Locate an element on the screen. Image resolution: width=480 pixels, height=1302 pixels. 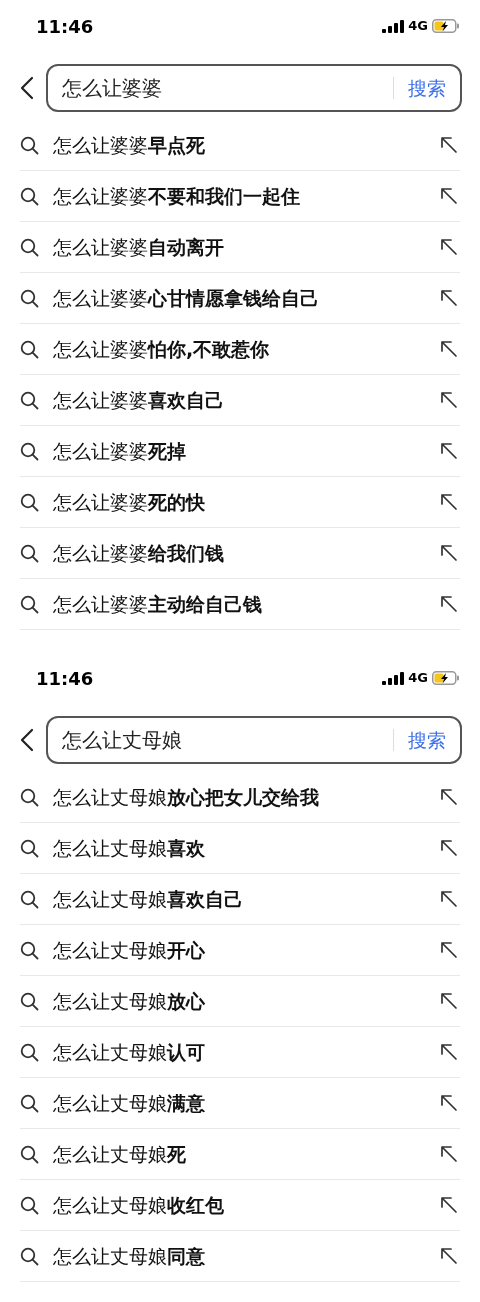
suggestion-text: 怎么让婆婆心甘情愿拿钱给自己 is located at coordinates (186, 298).